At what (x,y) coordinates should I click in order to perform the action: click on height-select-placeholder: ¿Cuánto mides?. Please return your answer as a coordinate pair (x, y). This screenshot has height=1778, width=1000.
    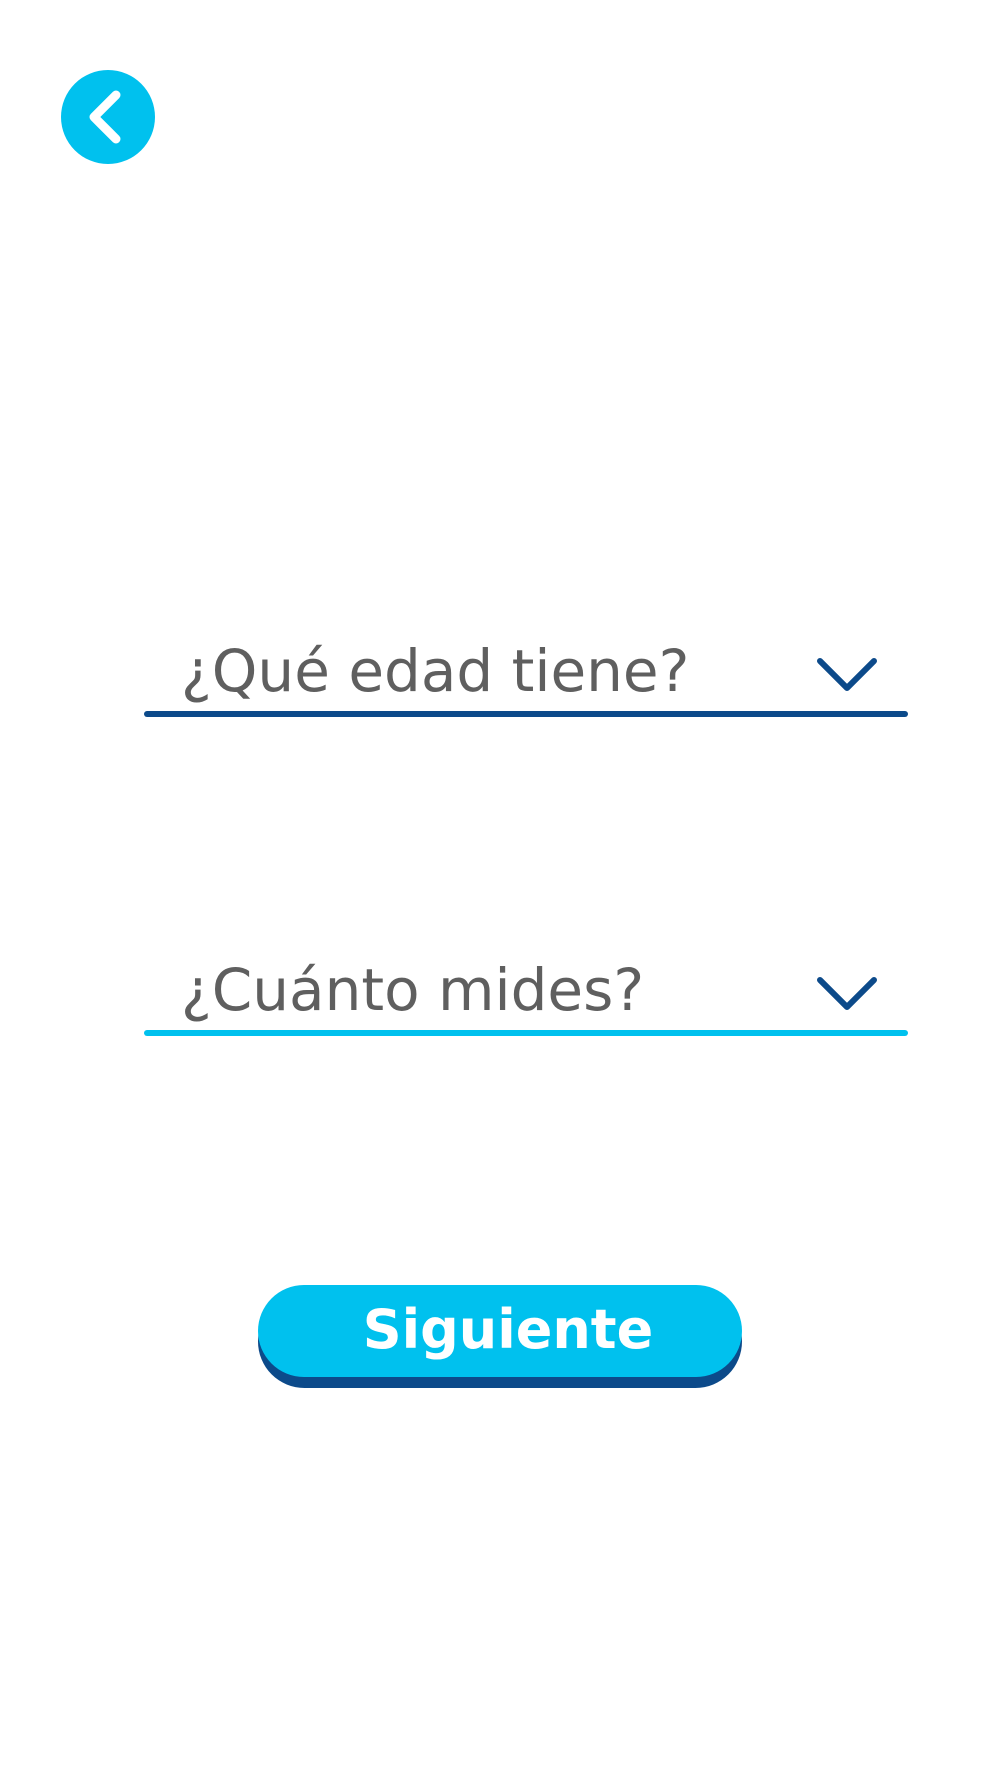
    Looking at the image, I should click on (413, 990).